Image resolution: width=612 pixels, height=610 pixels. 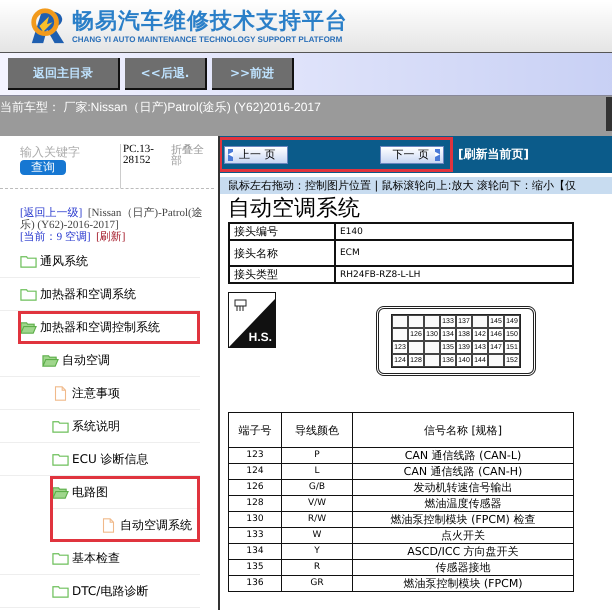 What do you see at coordinates (463, 504) in the screenshot?
I see `table-cell: 燃油温度传感器` at bounding box center [463, 504].